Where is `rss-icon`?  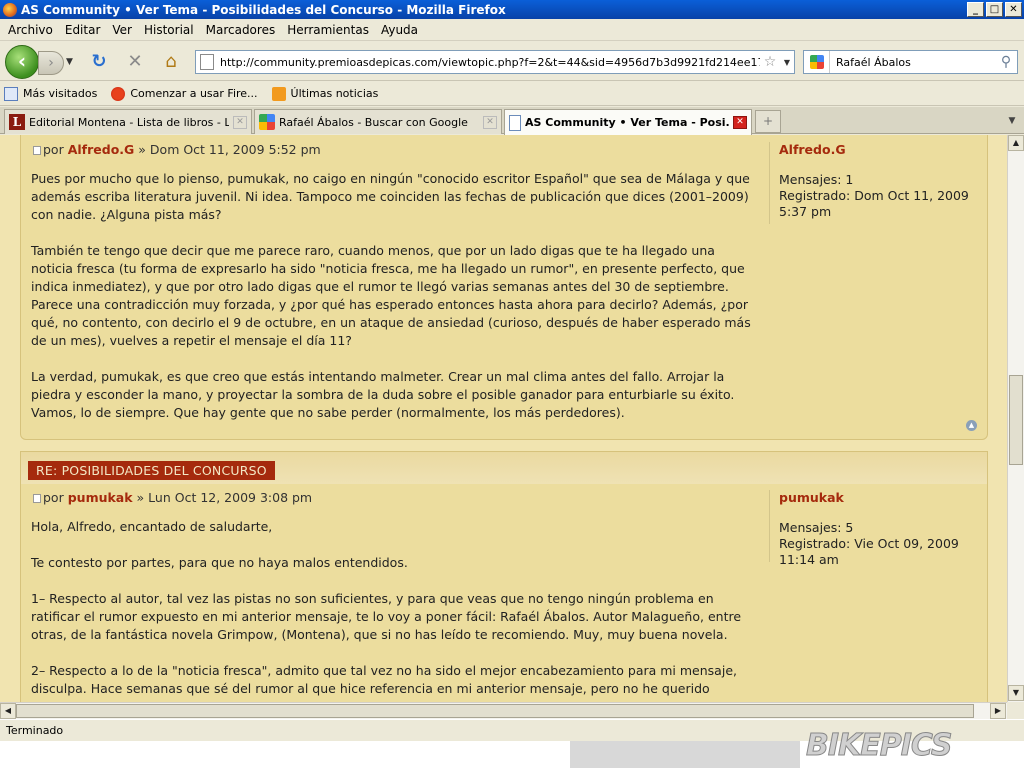 rss-icon is located at coordinates (278, 93).